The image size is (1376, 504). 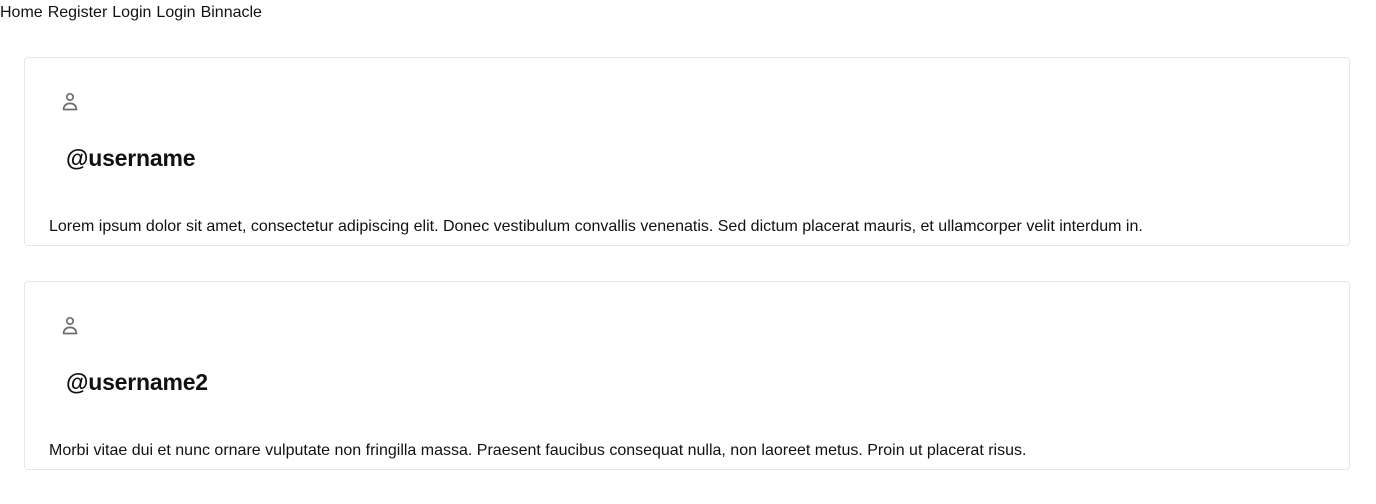 I want to click on nav-register-link: Register, so click(x=78, y=13).